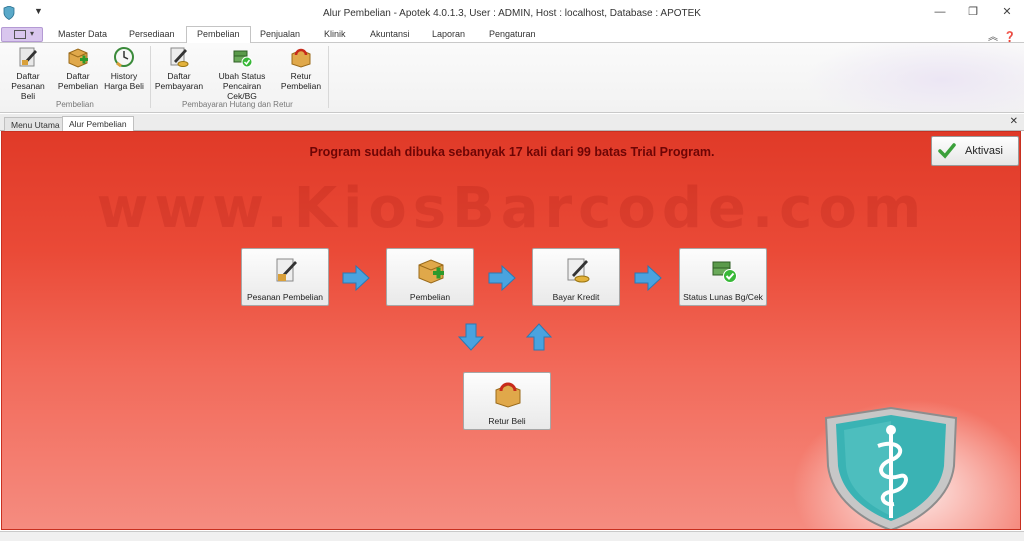 Image resolution: width=1024 pixels, height=541 pixels. What do you see at coordinates (179, 68) in the screenshot?
I see `daftar-pembayaran-button: Daftar Pembayaran` at bounding box center [179, 68].